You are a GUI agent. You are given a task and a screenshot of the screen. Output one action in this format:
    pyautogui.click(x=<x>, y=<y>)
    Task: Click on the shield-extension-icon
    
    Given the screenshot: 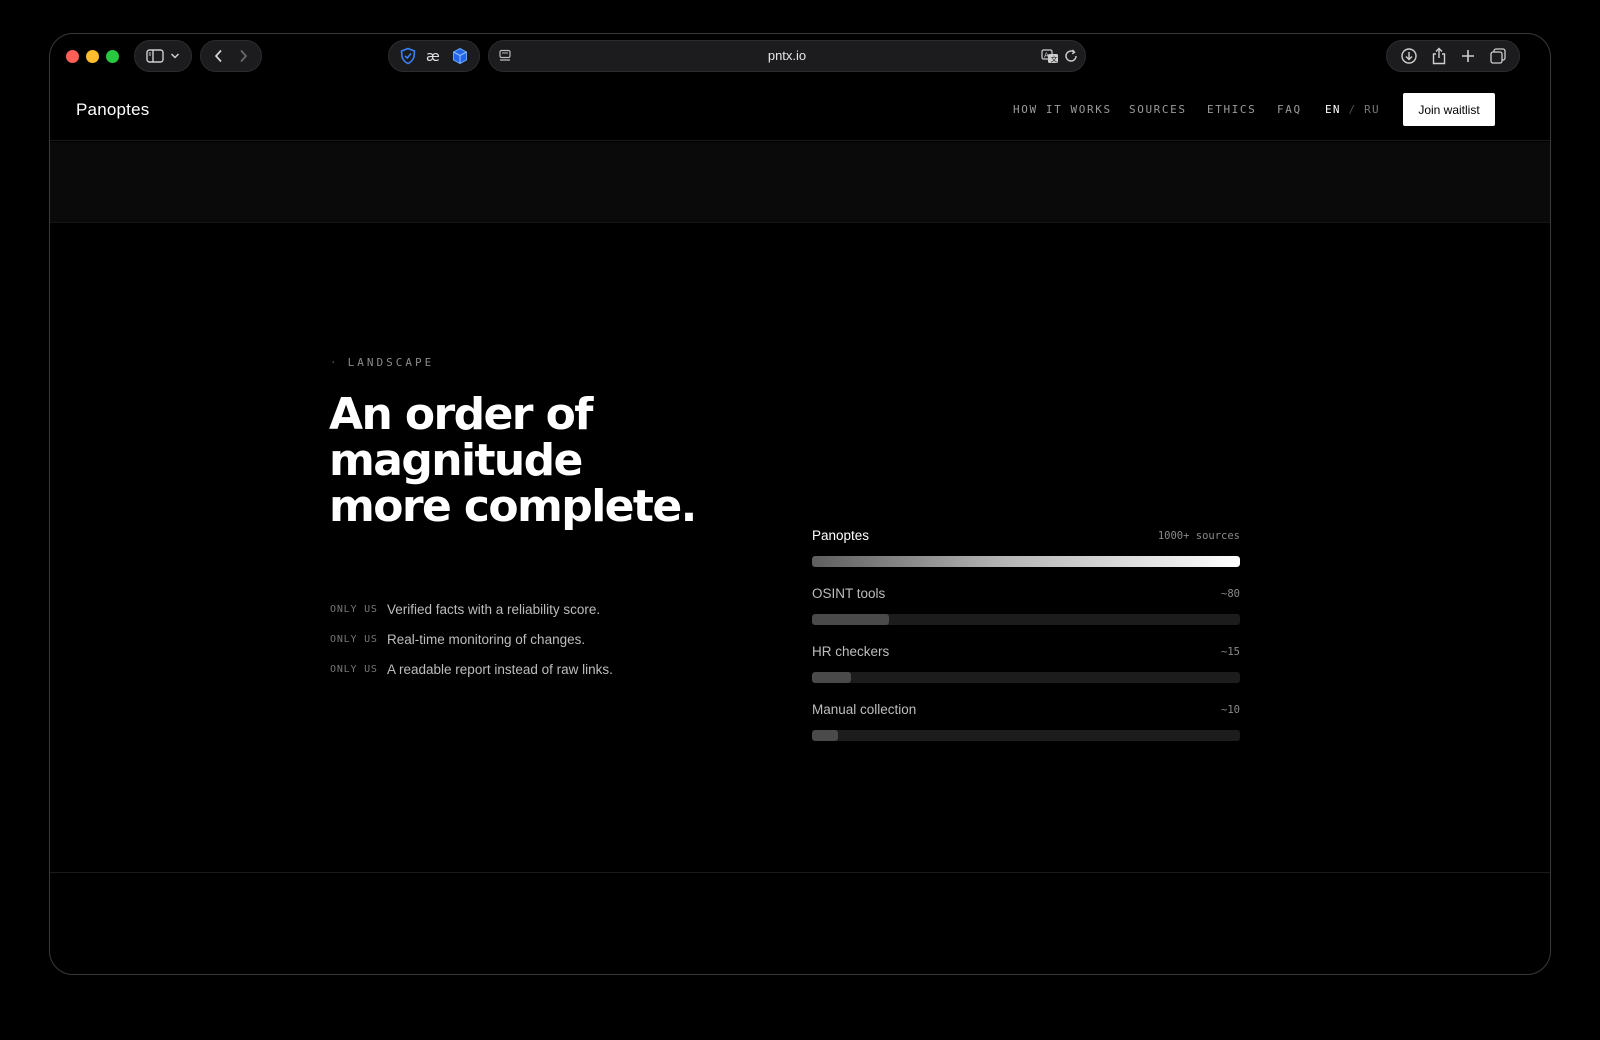 What is the action you would take?
    pyautogui.click(x=408, y=56)
    